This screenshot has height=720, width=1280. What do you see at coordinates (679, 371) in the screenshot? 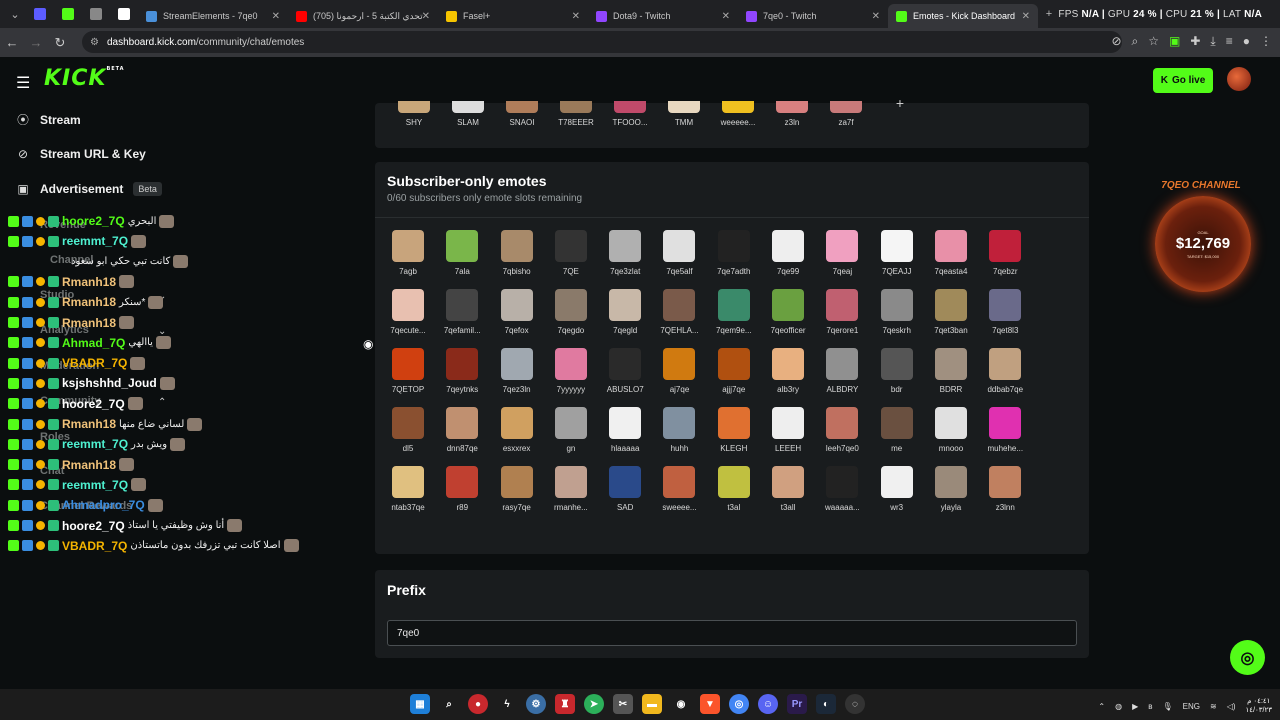
I see `emote-item: aj7qe` at bounding box center [679, 371].